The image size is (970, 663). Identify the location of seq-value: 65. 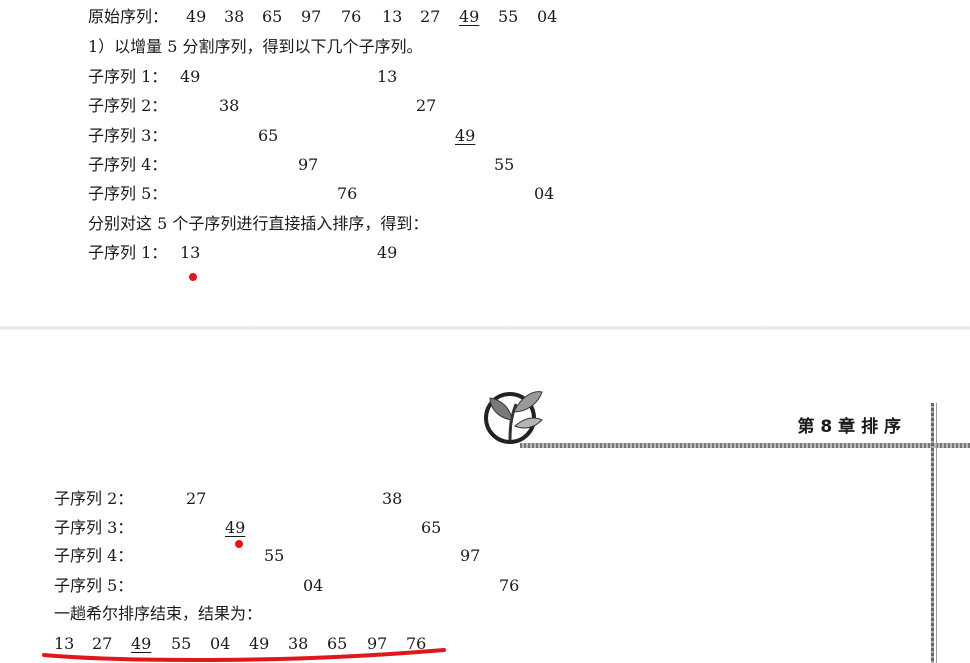
(272, 16).